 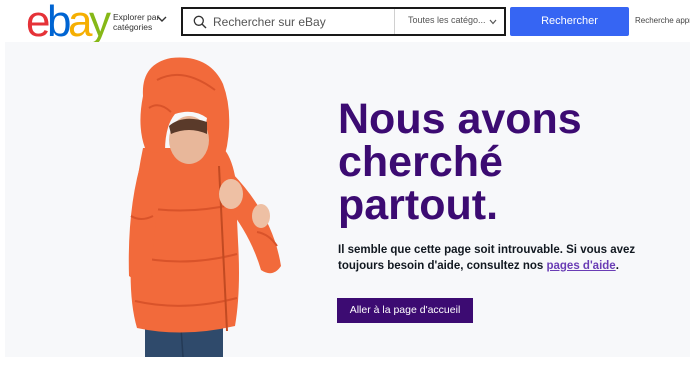 I want to click on advanced-search-link: Recherche appro, so click(x=662, y=20).